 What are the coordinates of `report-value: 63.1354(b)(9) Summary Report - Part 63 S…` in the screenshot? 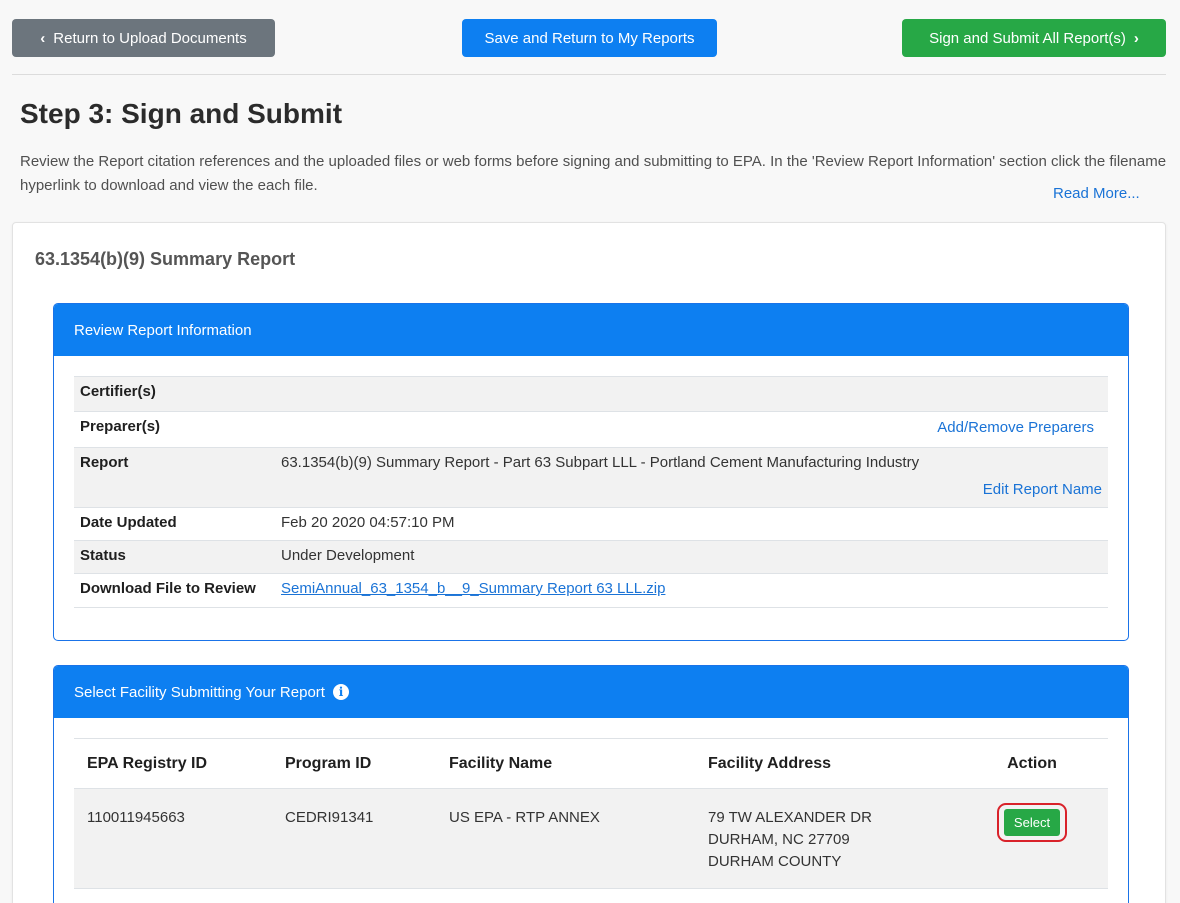 It's located at (600, 462).